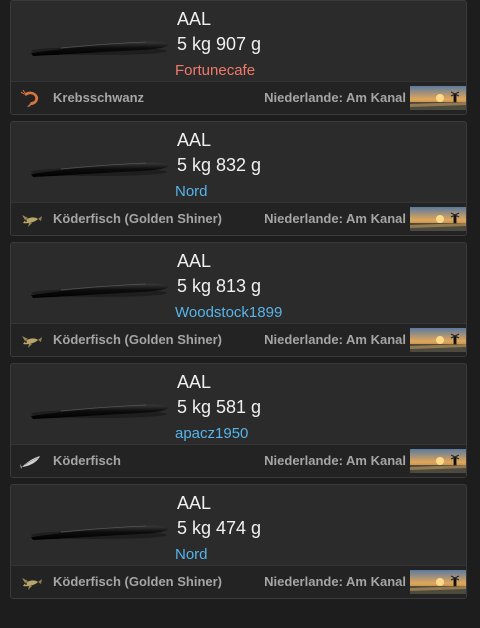 Image resolution: width=480 pixels, height=628 pixels. Describe the element at coordinates (87, 460) in the screenshot. I see `bait-label: Köderfisch` at that location.